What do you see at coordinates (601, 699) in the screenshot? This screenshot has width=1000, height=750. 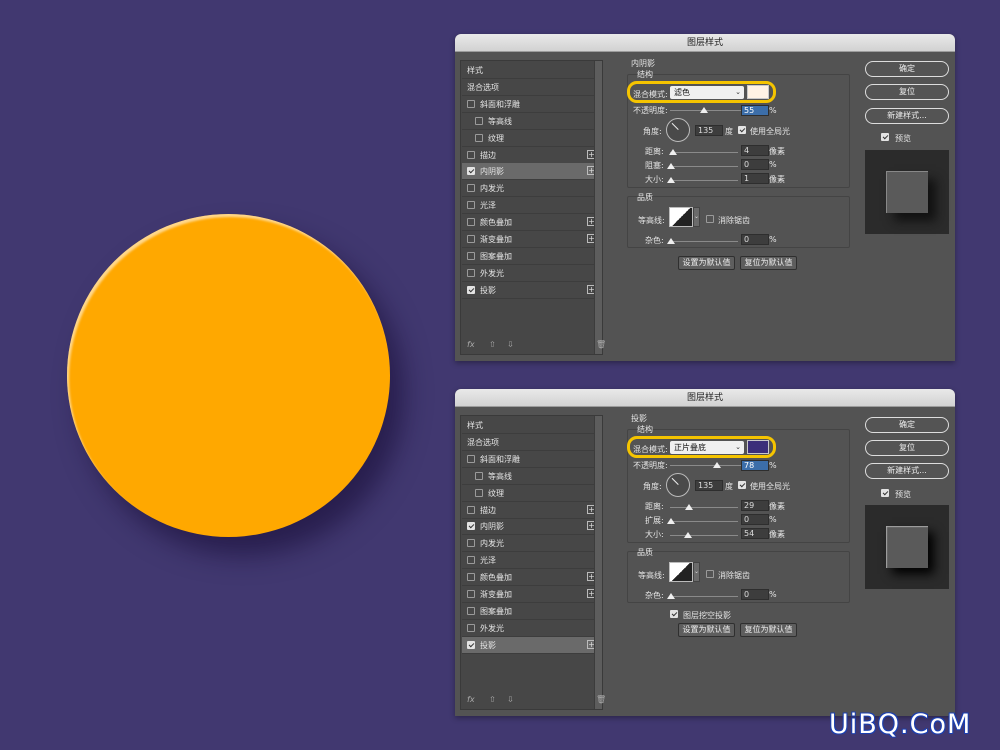 I see `trash-icon: 🗑` at bounding box center [601, 699].